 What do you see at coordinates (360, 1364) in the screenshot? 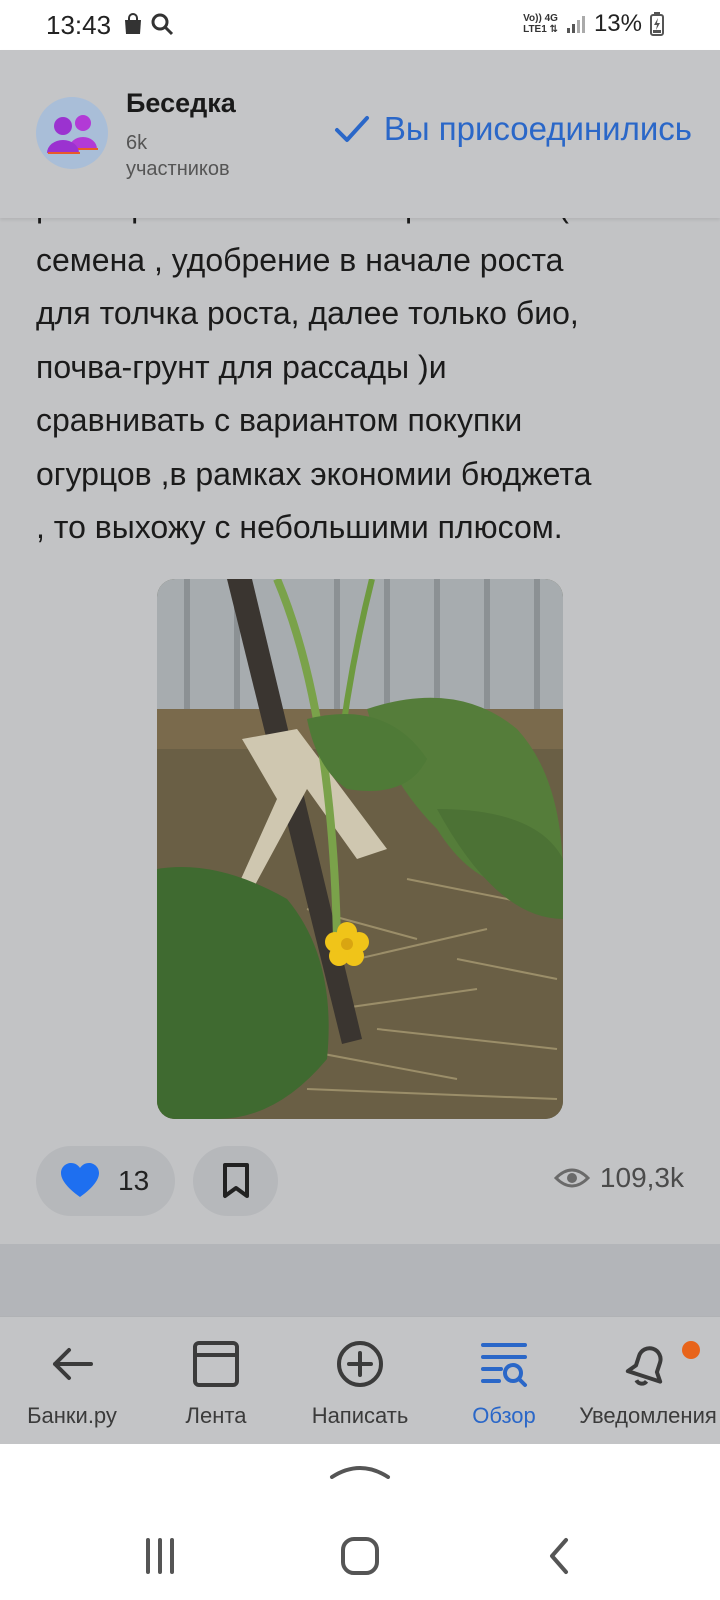
I see `plus-circle-icon` at bounding box center [360, 1364].